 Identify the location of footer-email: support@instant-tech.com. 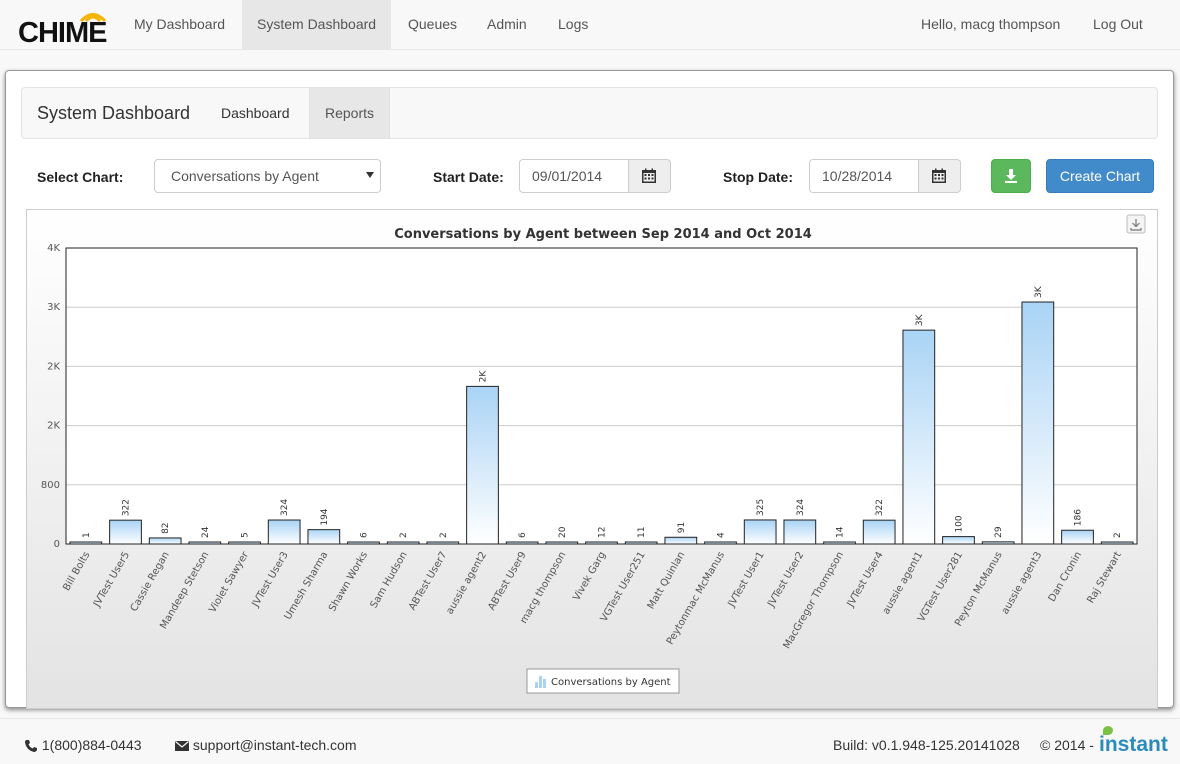
(266, 741).